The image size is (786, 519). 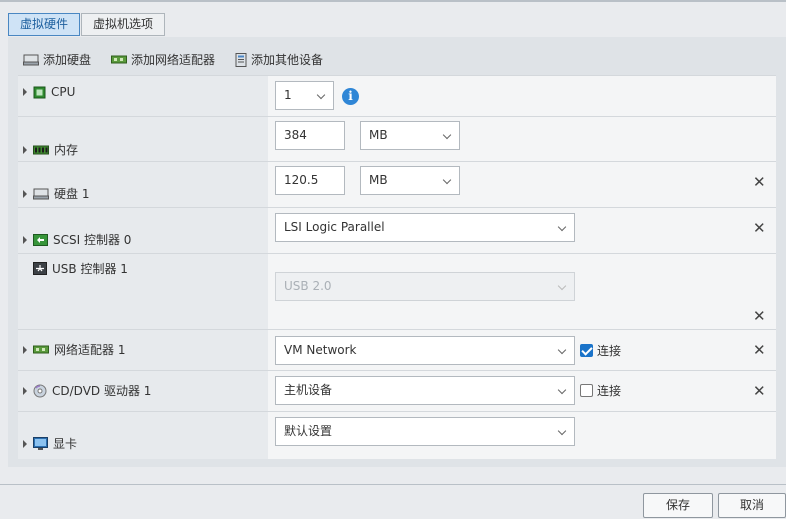 I want to click on remove-nic-icon: ✕, so click(x=759, y=350).